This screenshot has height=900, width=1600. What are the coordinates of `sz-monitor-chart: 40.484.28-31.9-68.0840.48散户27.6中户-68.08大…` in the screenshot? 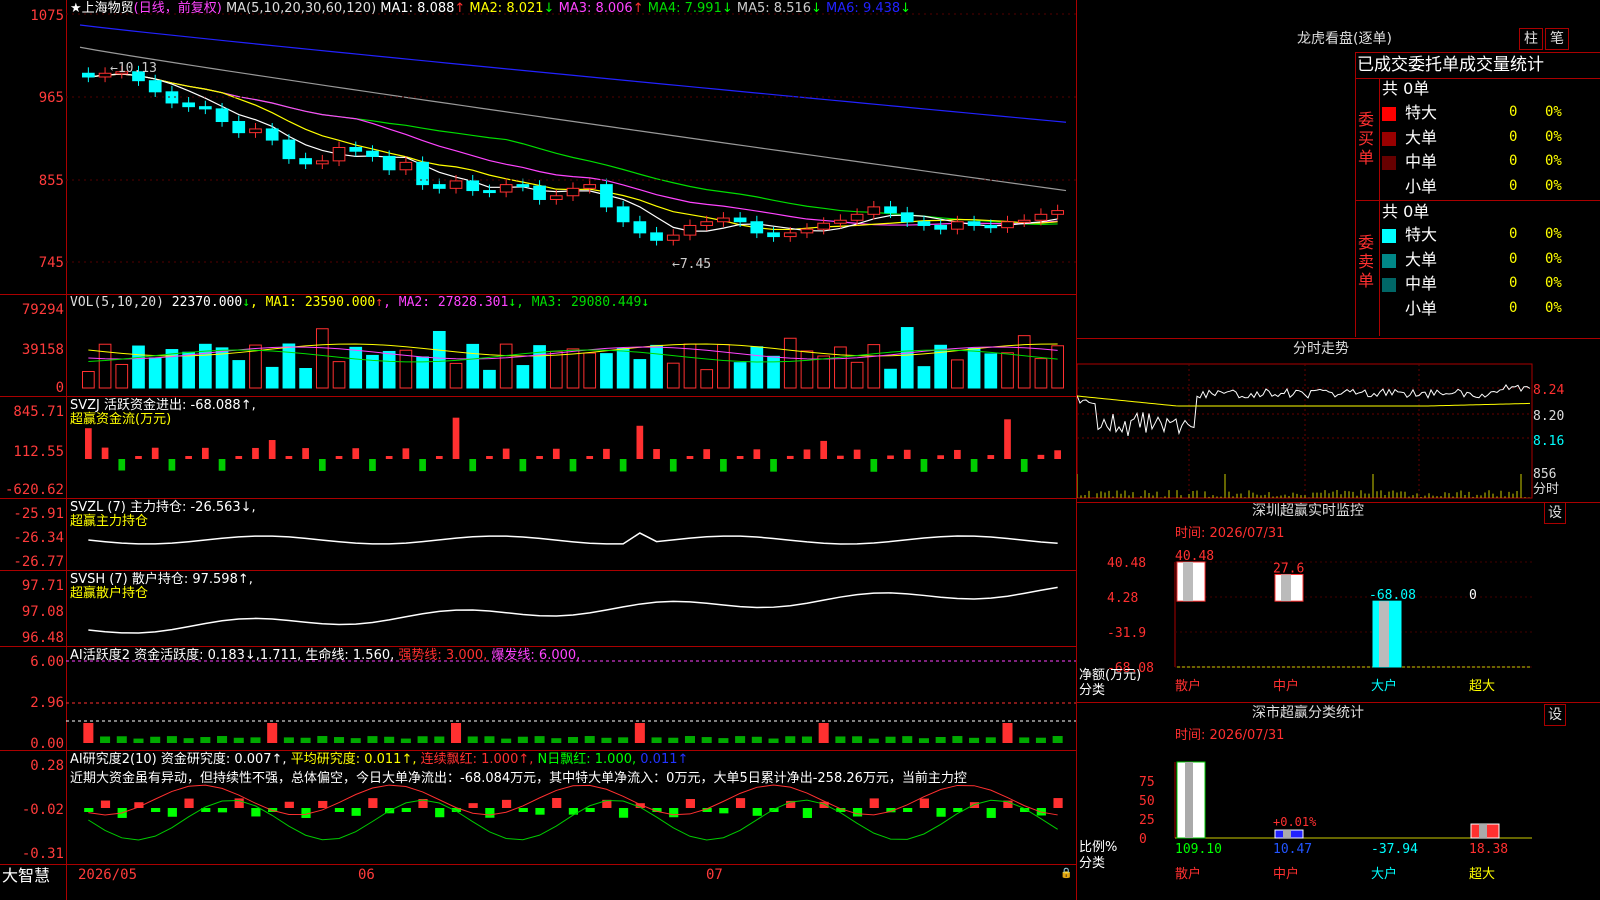 It's located at (1338, 620).